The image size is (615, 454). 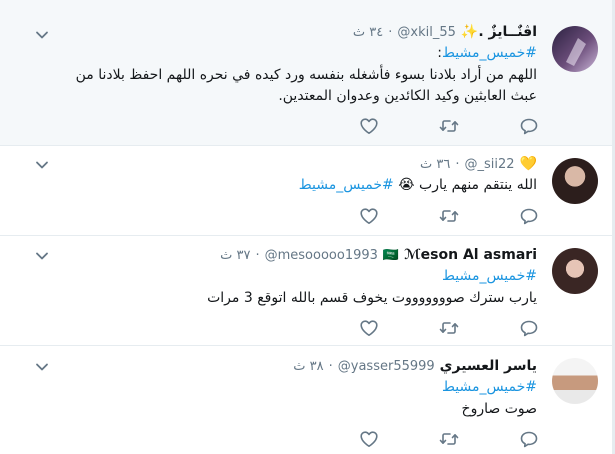 I want to click on yellow-heart-emoji: 💛, so click(x=528, y=164).